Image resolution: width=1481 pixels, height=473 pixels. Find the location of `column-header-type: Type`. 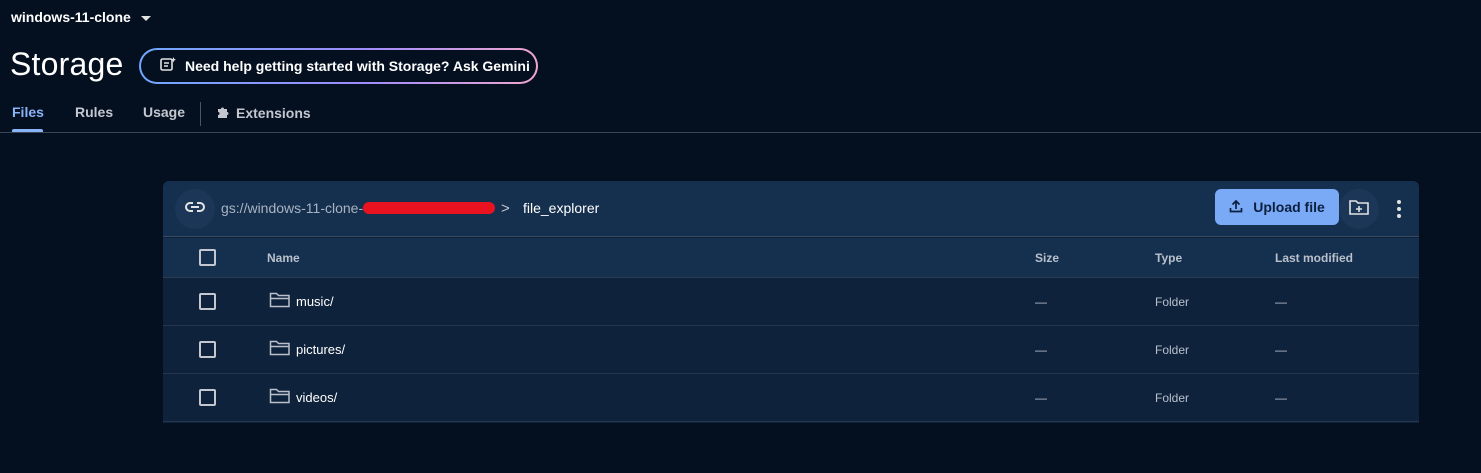

column-header-type: Type is located at coordinates (1168, 258).